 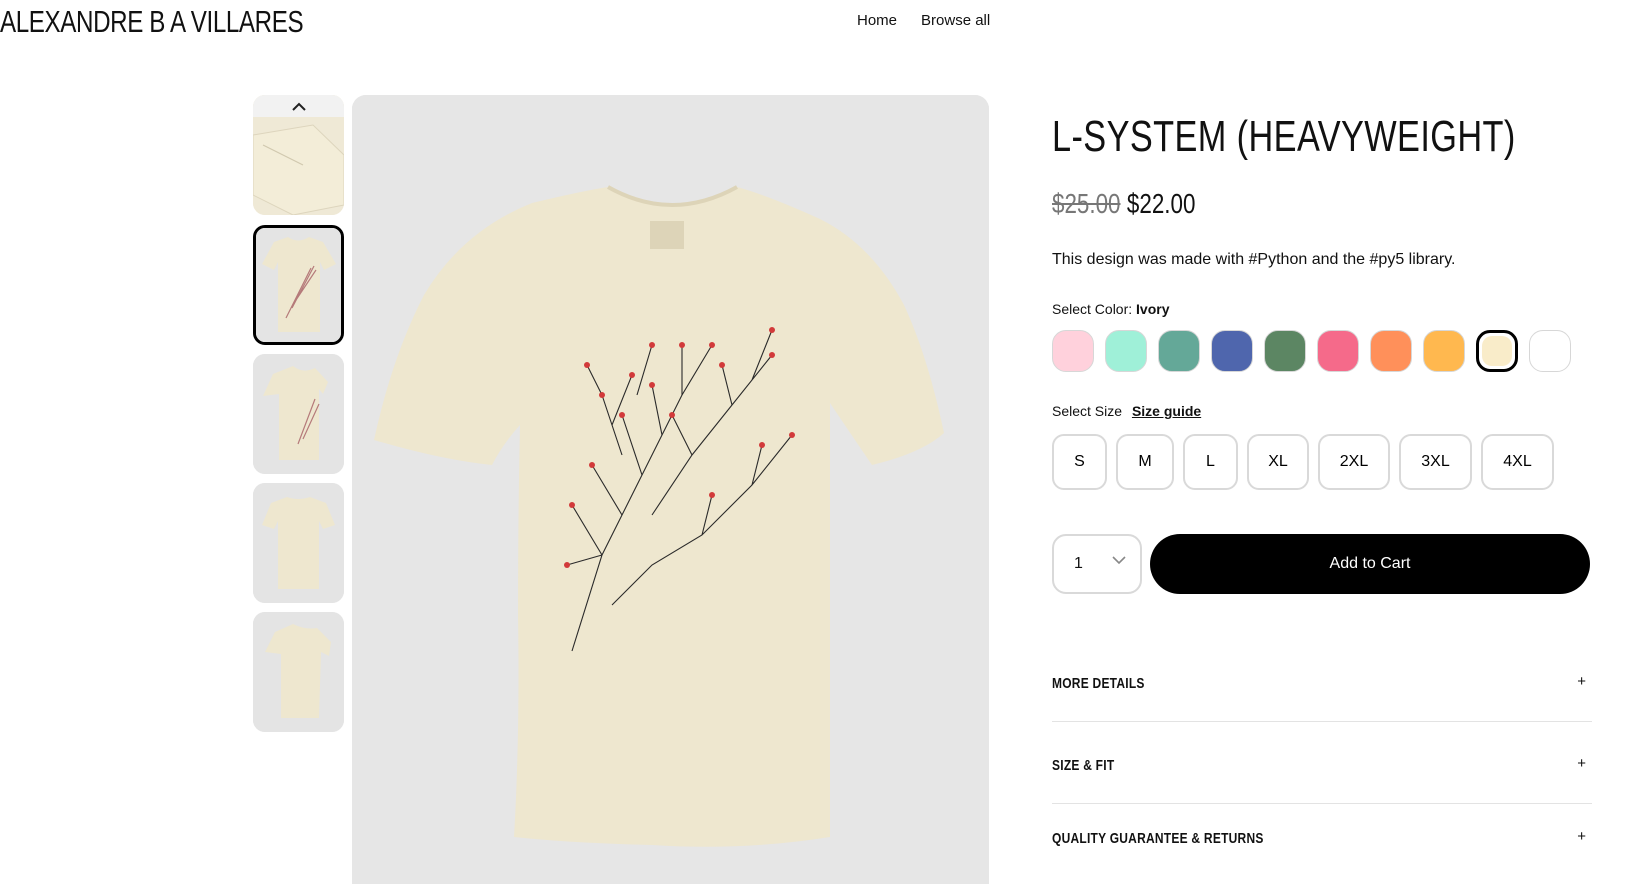 I want to click on size-label-text: Select Size, so click(x=1087, y=411).